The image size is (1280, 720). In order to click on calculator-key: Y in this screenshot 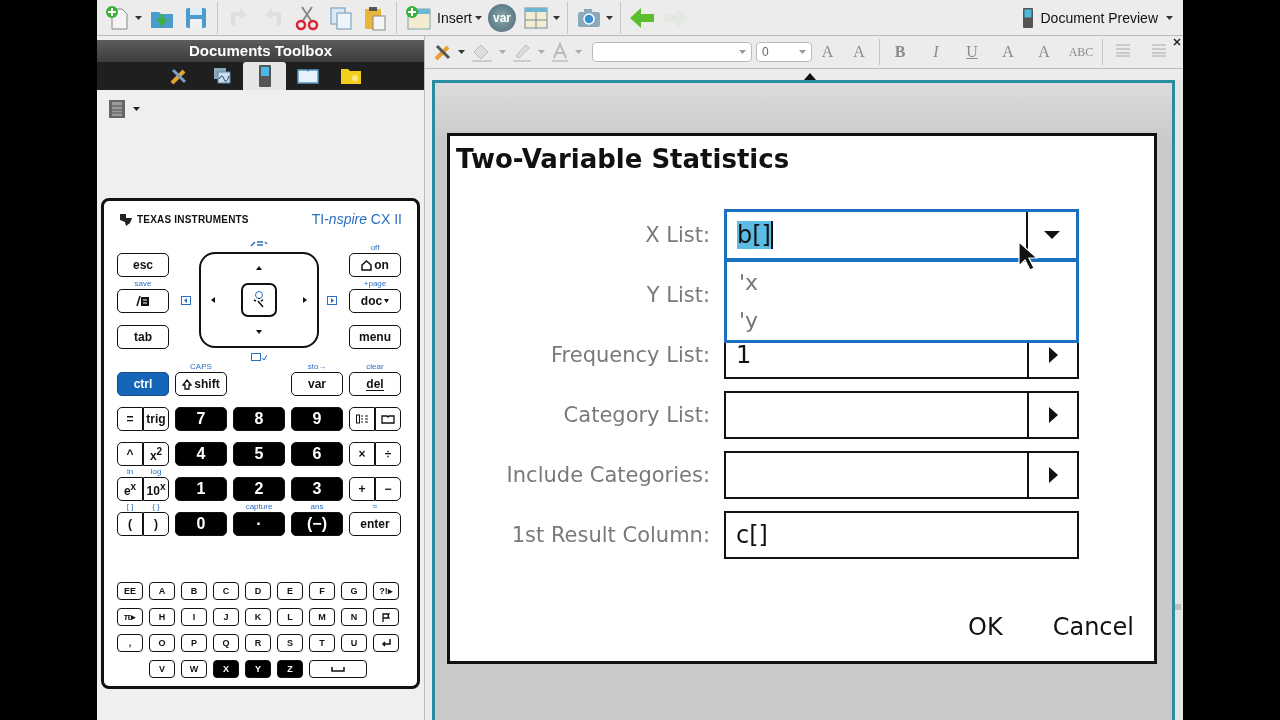, I will do `click(258, 669)`.